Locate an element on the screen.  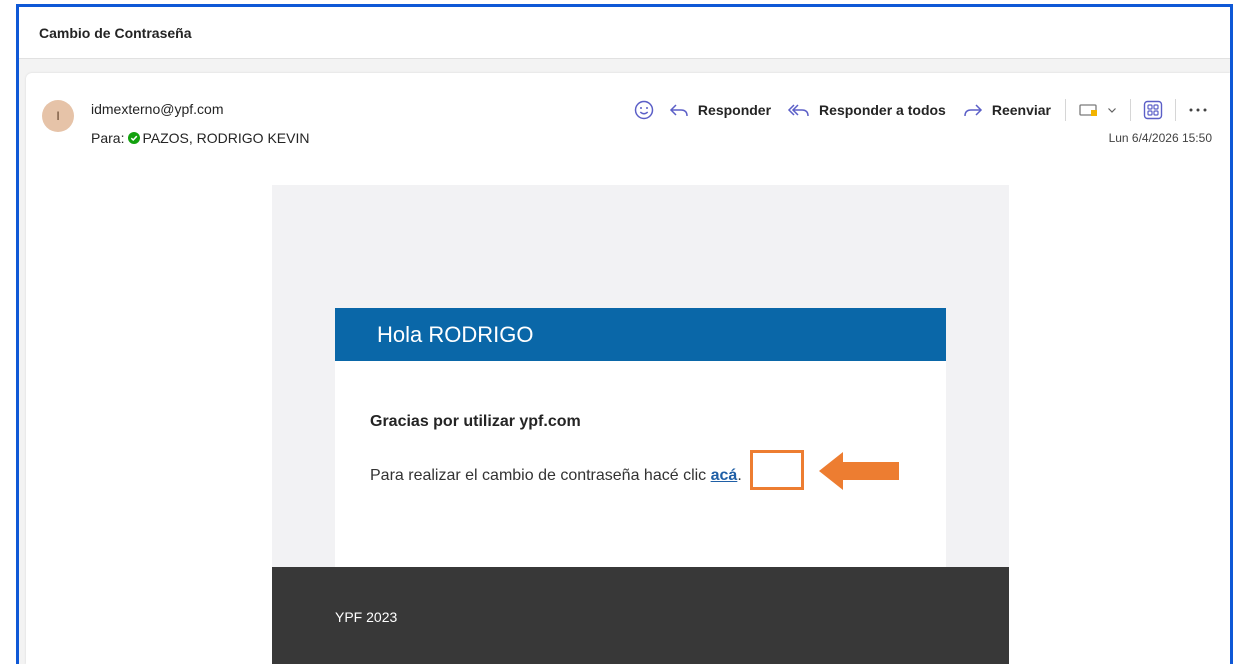
chevron-down-icon is located at coordinates (1112, 110).